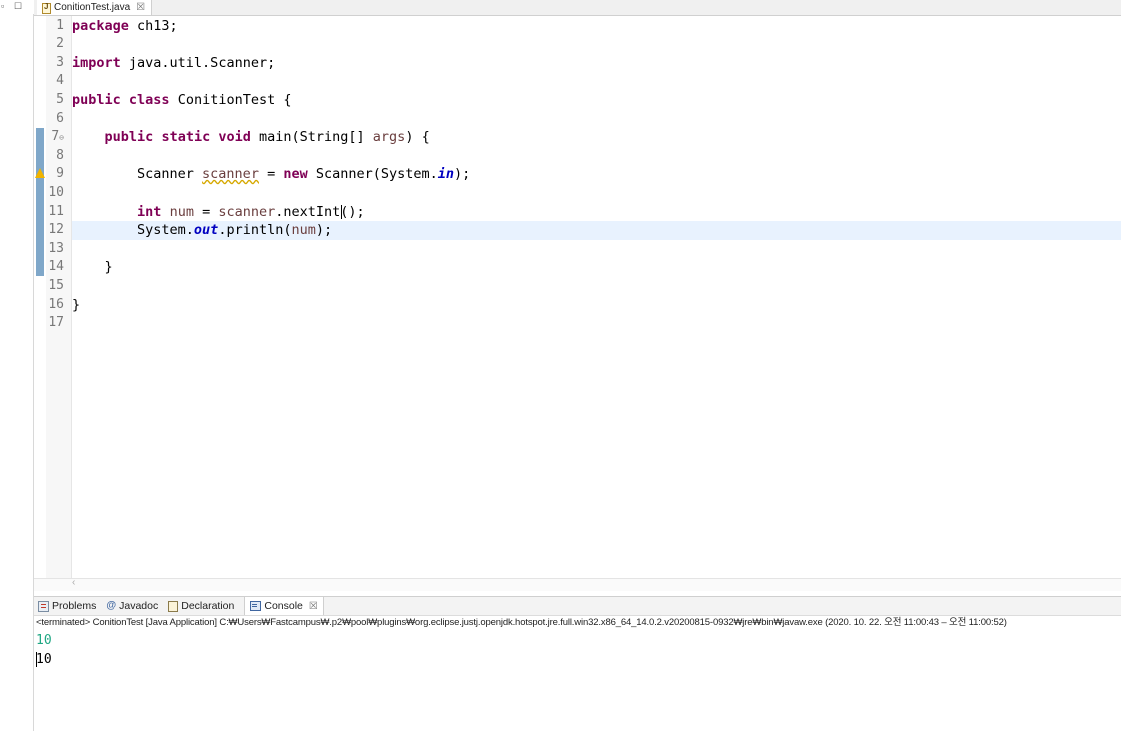 The image size is (1121, 731). Describe the element at coordinates (588, 63) in the screenshot. I see `code-line: 3 import java.util.Scanner;` at that location.